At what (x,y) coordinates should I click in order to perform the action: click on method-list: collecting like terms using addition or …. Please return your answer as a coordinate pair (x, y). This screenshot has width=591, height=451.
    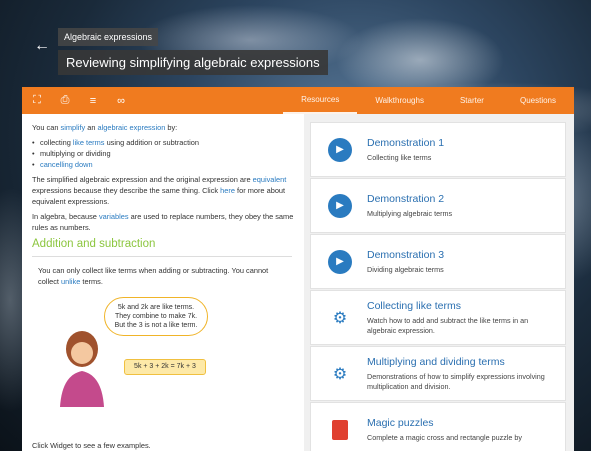
    Looking at the image, I should click on (164, 153).